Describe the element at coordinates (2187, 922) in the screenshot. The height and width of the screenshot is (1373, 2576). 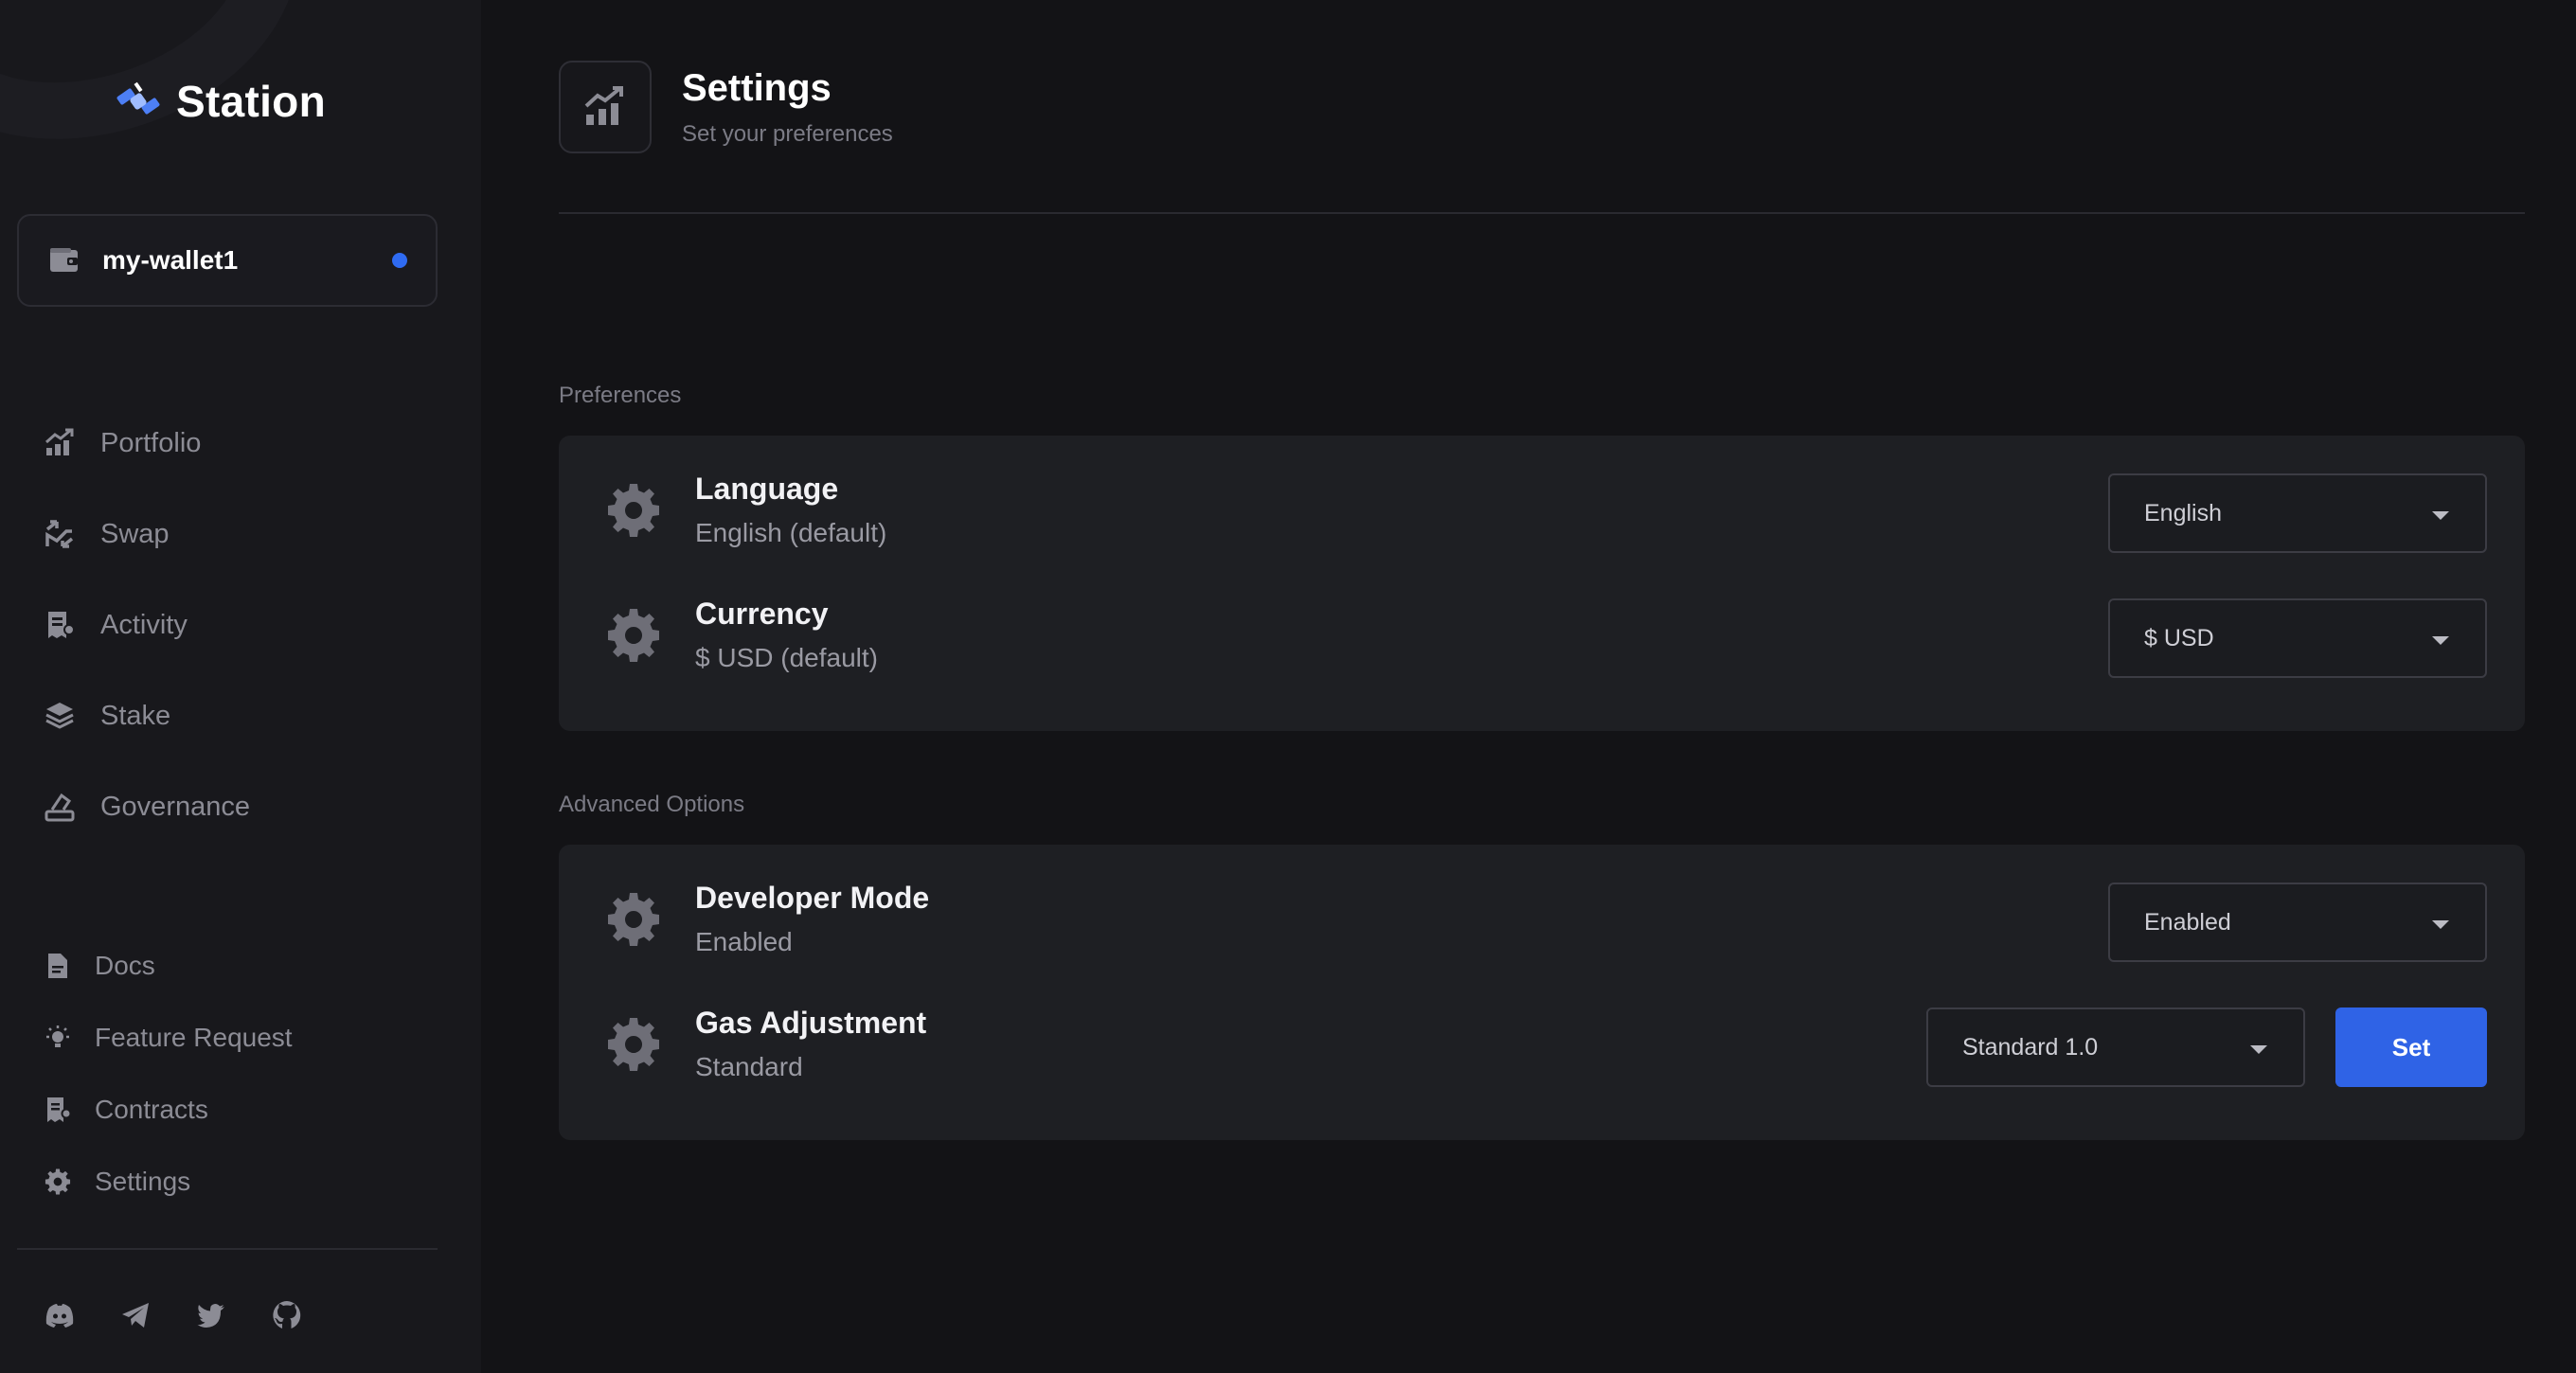
I see `select-value: Enabled` at that location.